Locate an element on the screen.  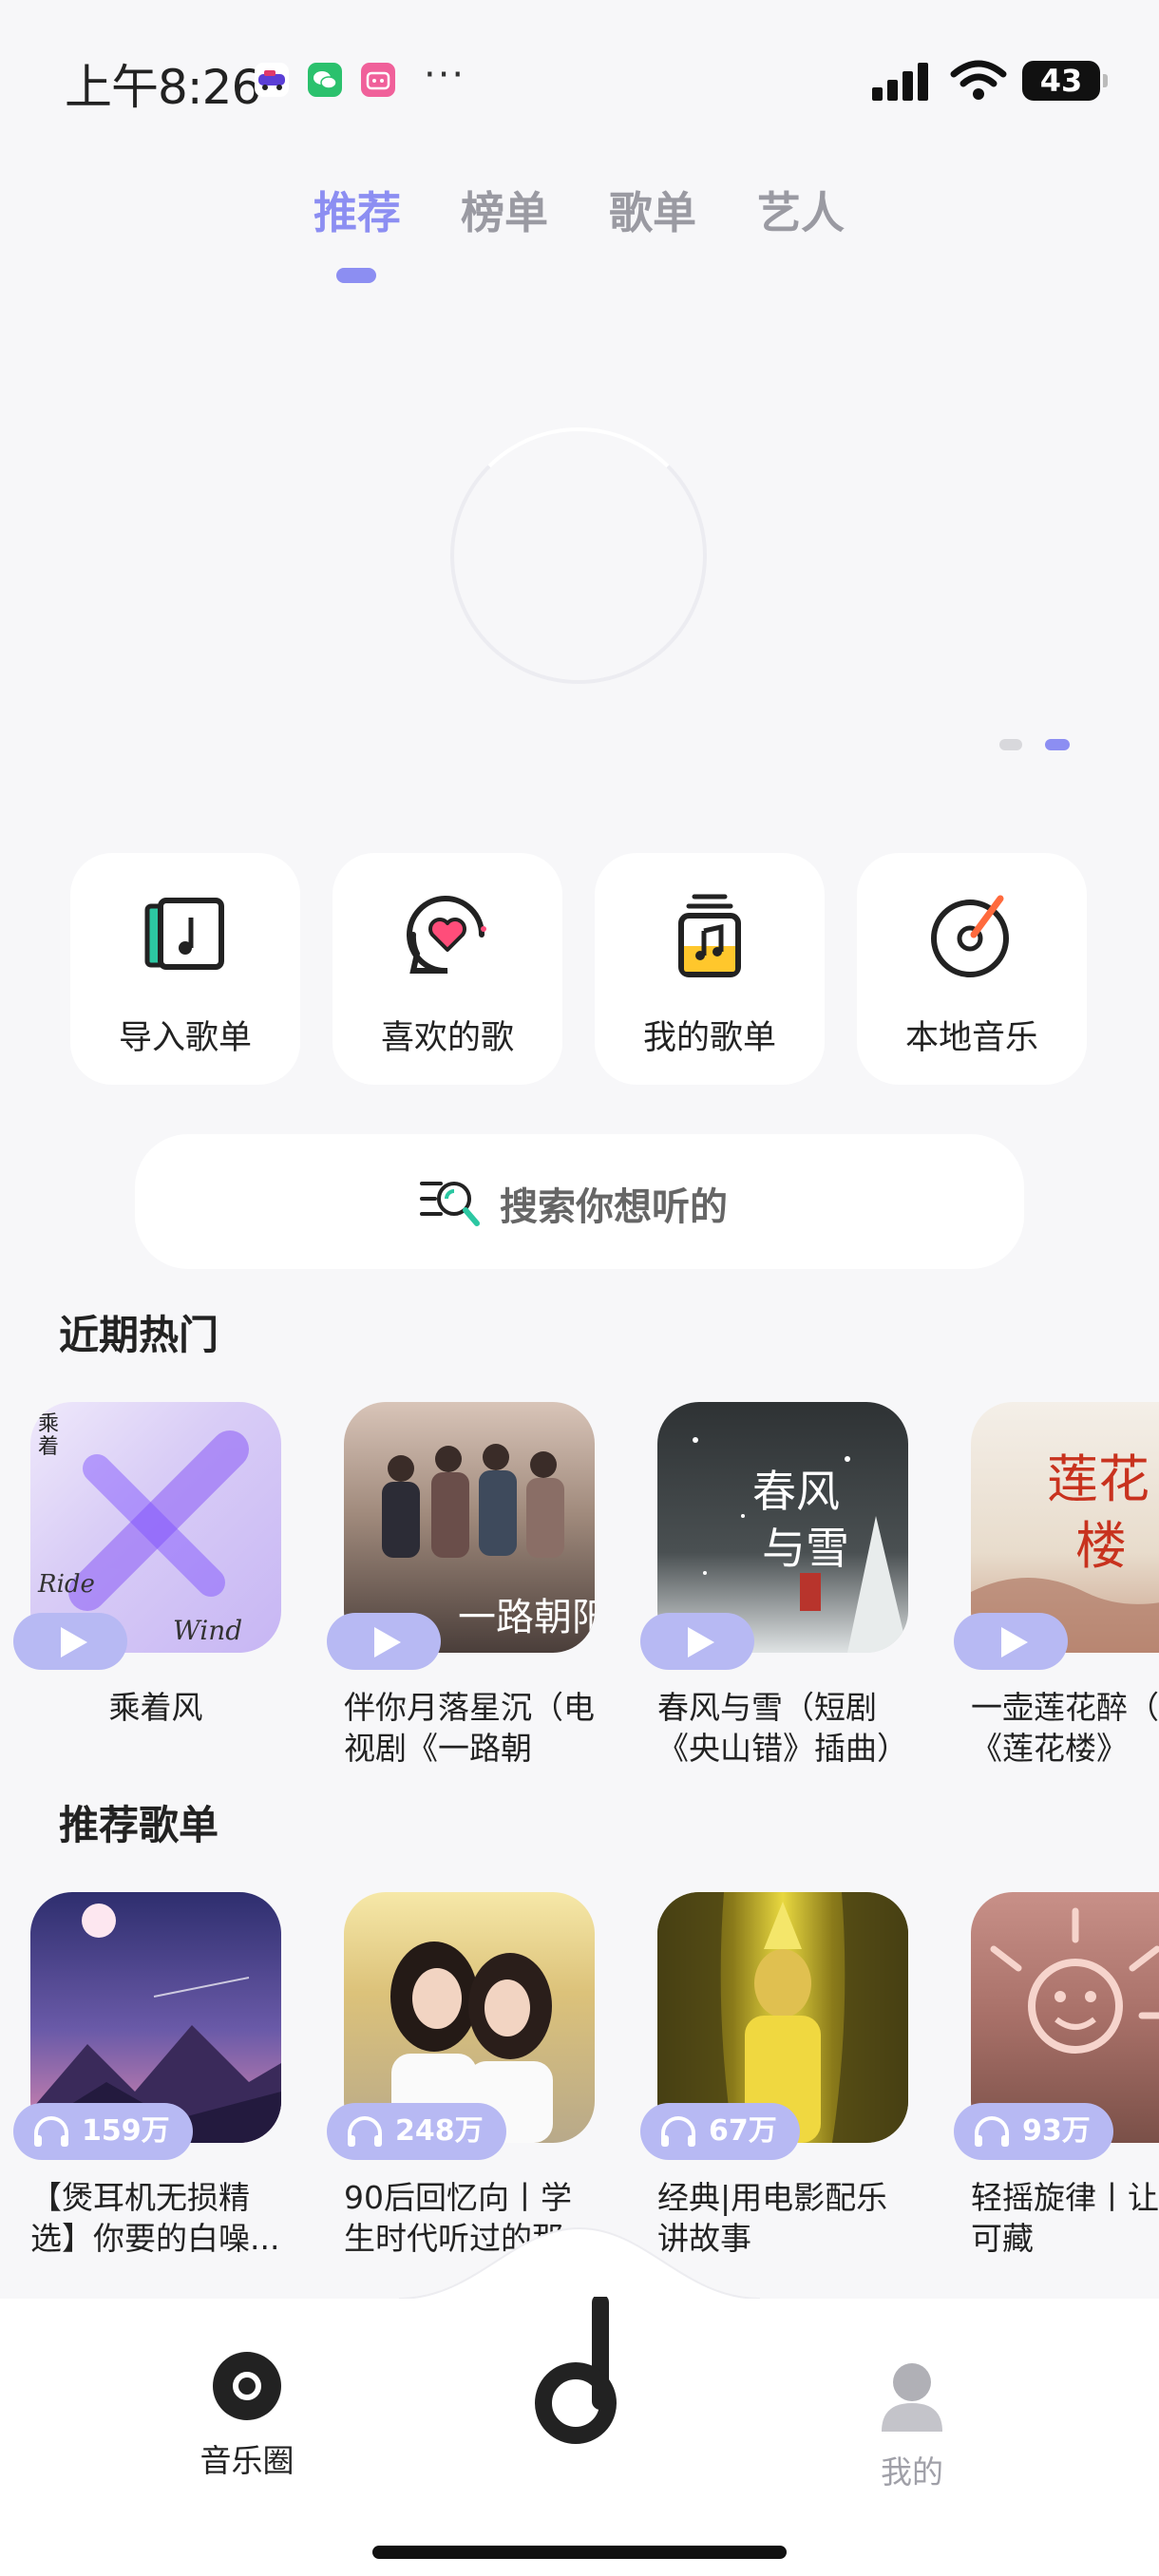
bilibili-icon is located at coordinates (378, 80).